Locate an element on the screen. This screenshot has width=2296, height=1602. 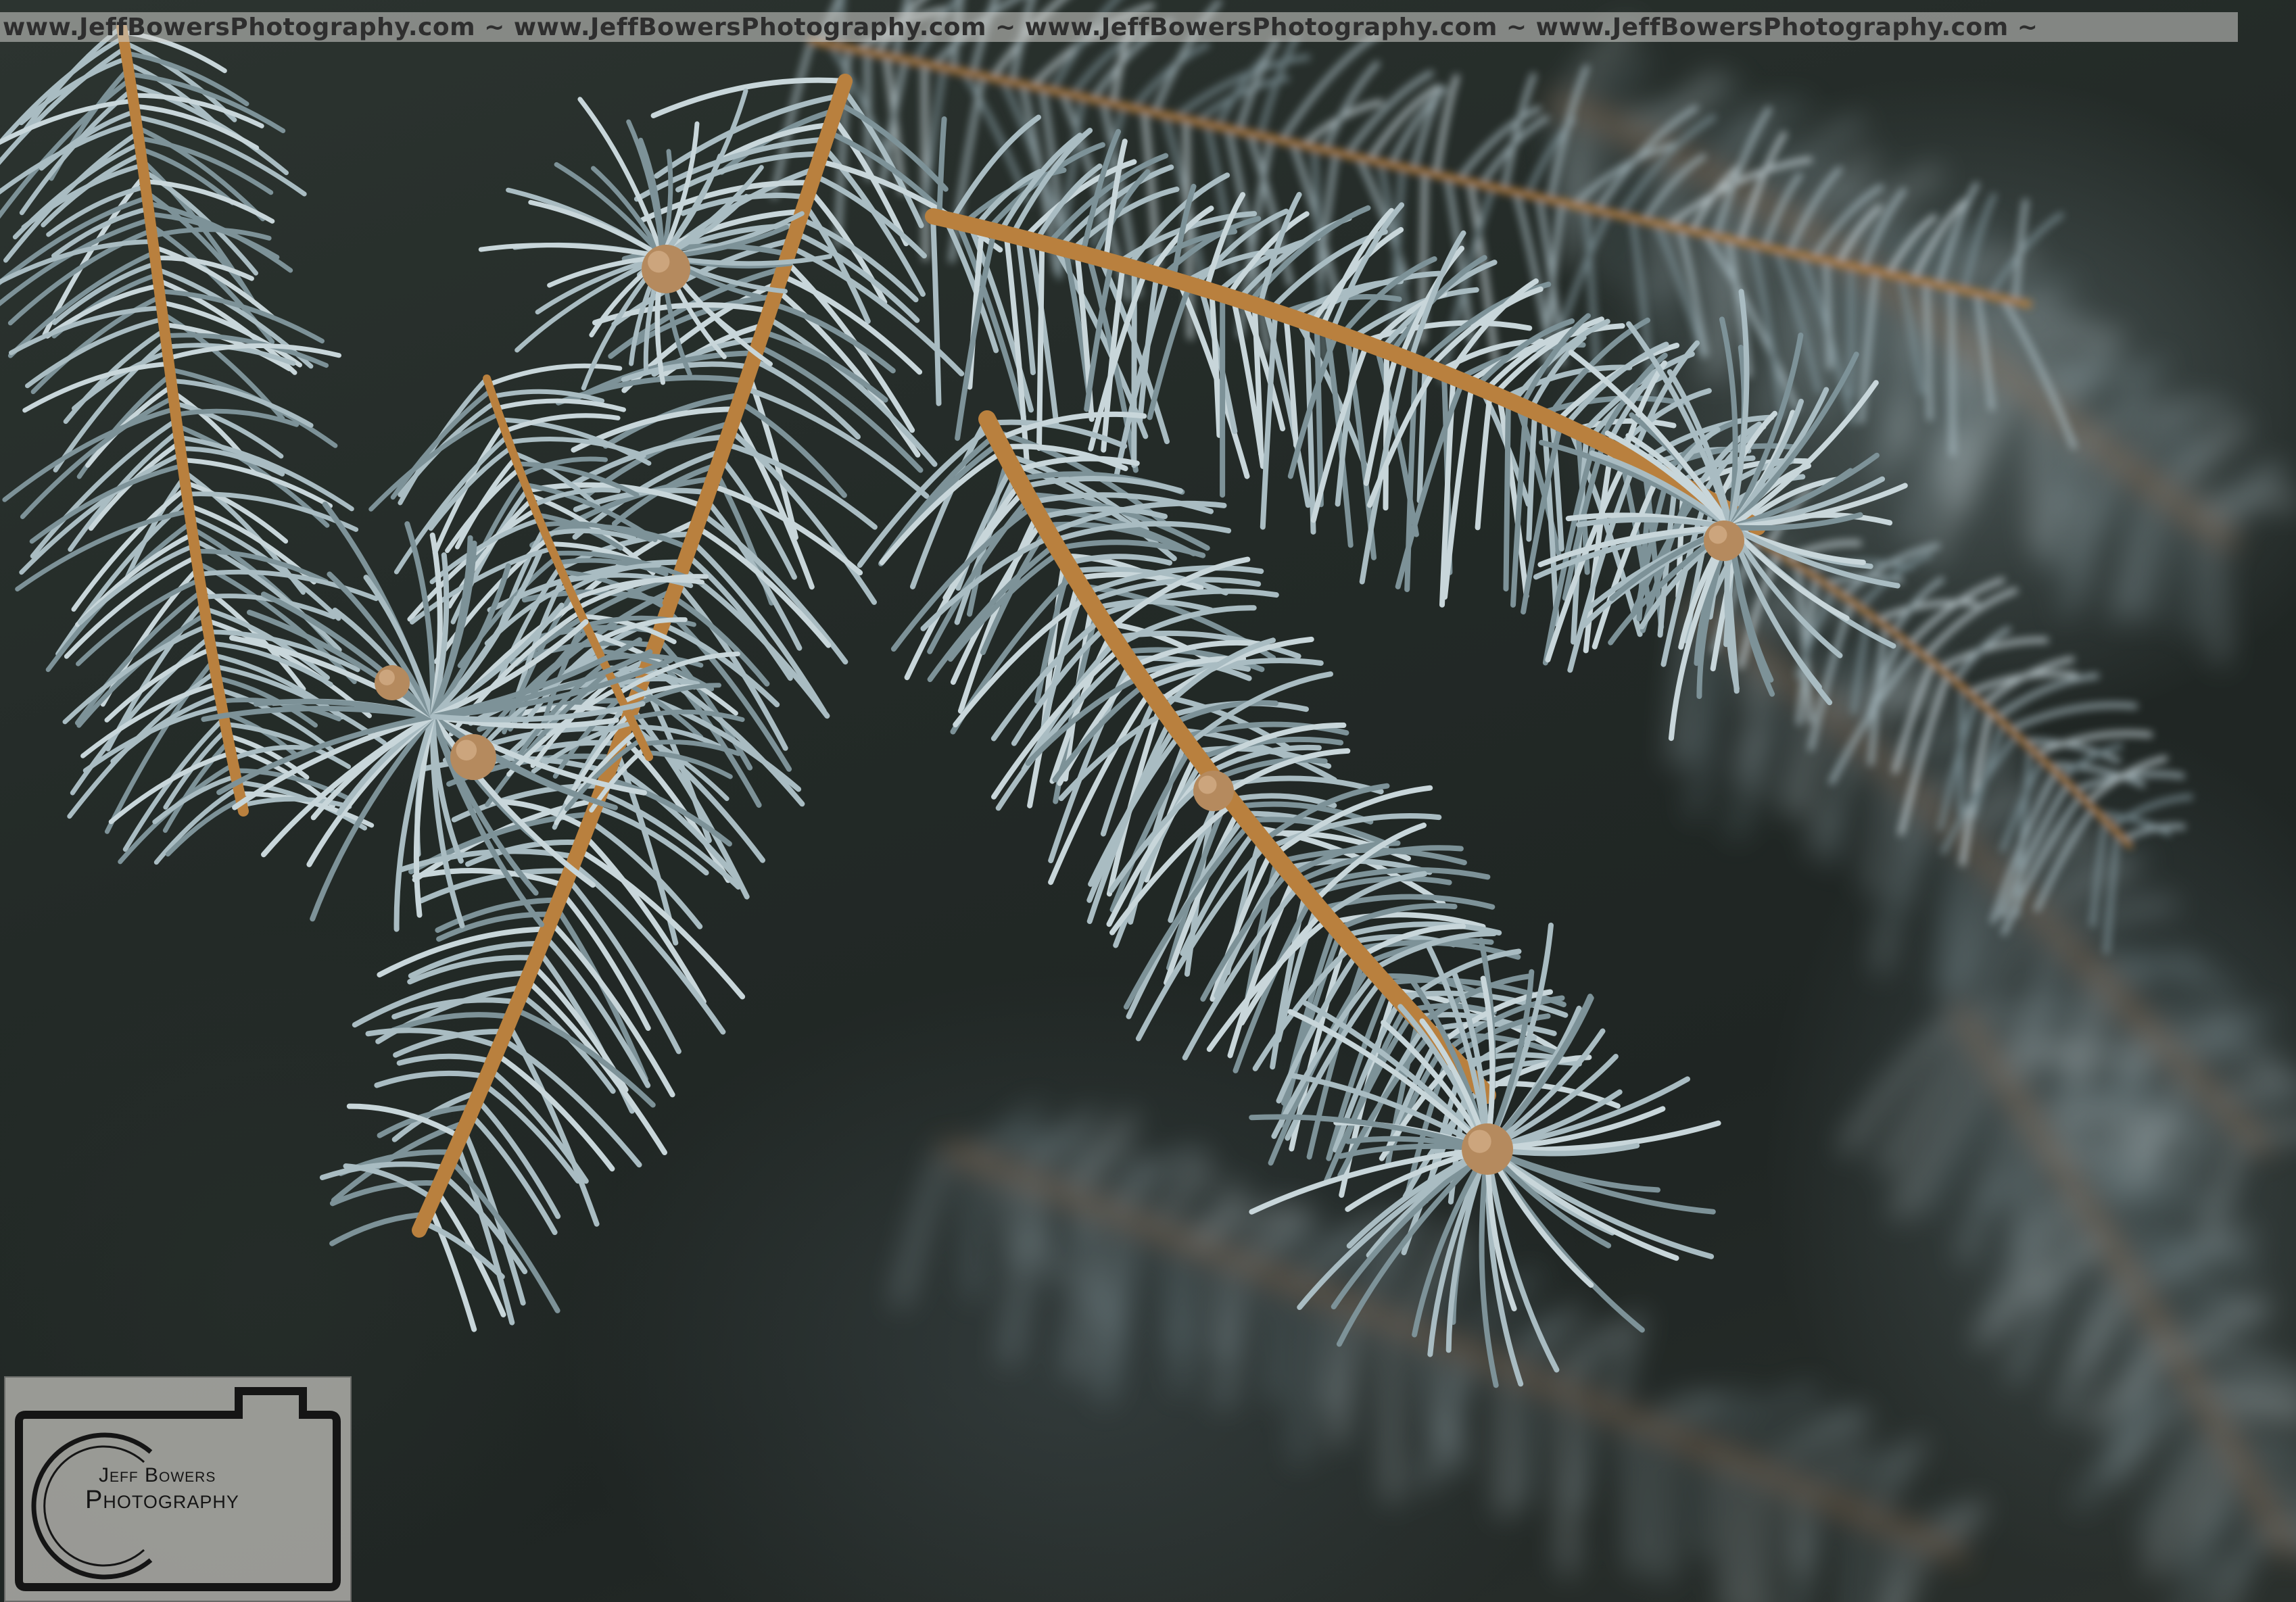
logo-name-text: Jeff Bowers is located at coordinates (157, 1475).